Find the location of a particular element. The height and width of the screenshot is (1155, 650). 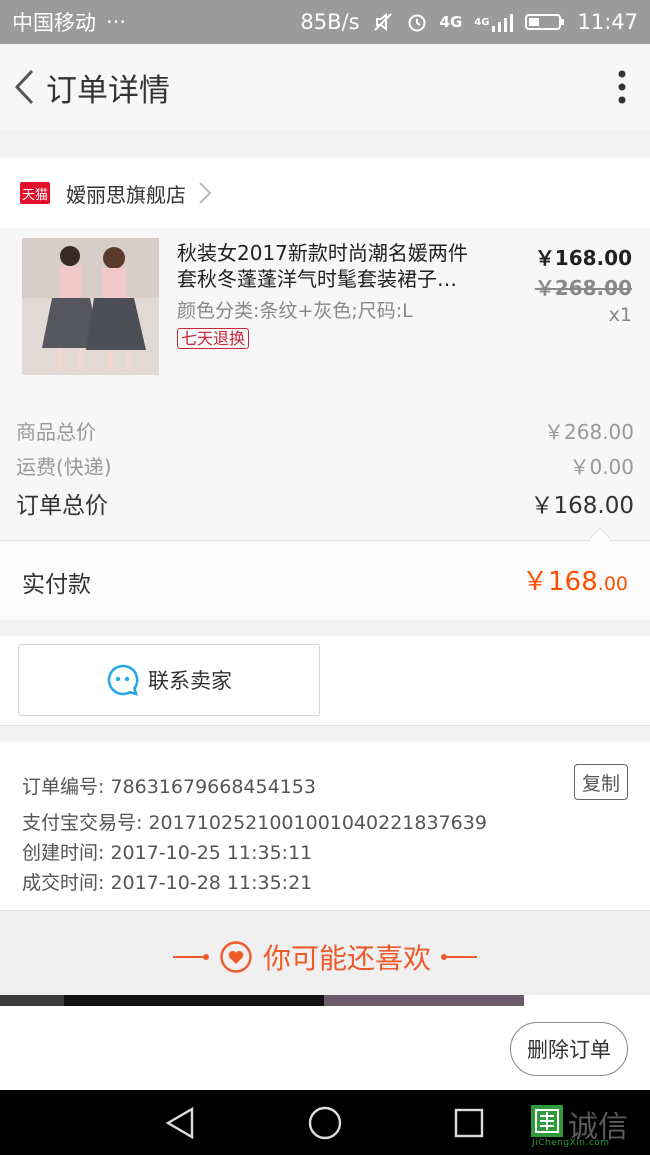

more-menu-button is located at coordinates (622, 87).